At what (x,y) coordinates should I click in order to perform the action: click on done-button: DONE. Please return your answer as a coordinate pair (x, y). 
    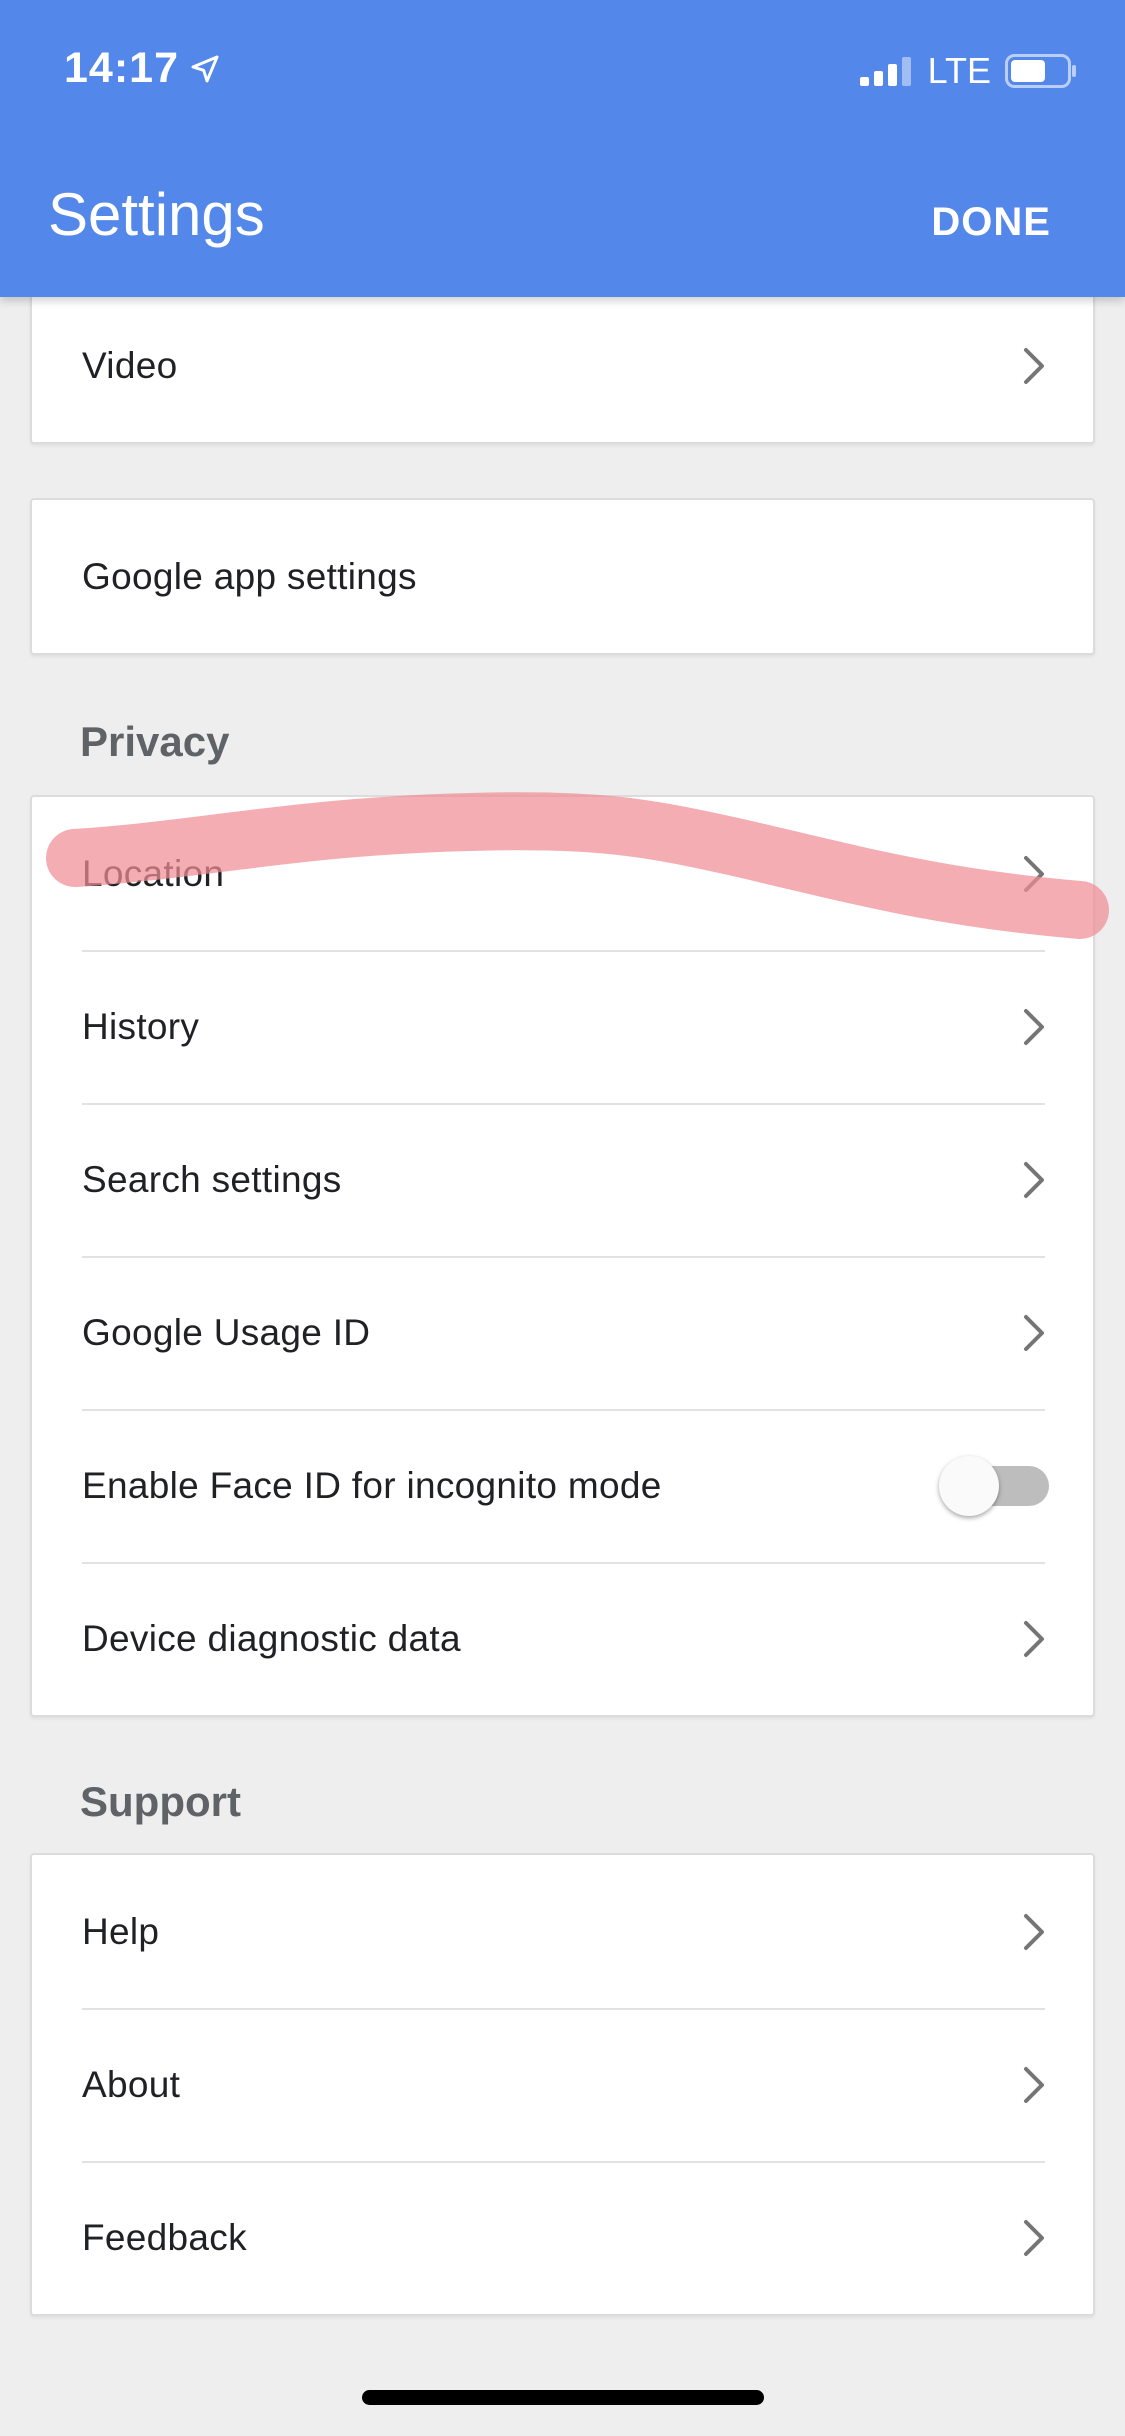
    Looking at the image, I should click on (991, 222).